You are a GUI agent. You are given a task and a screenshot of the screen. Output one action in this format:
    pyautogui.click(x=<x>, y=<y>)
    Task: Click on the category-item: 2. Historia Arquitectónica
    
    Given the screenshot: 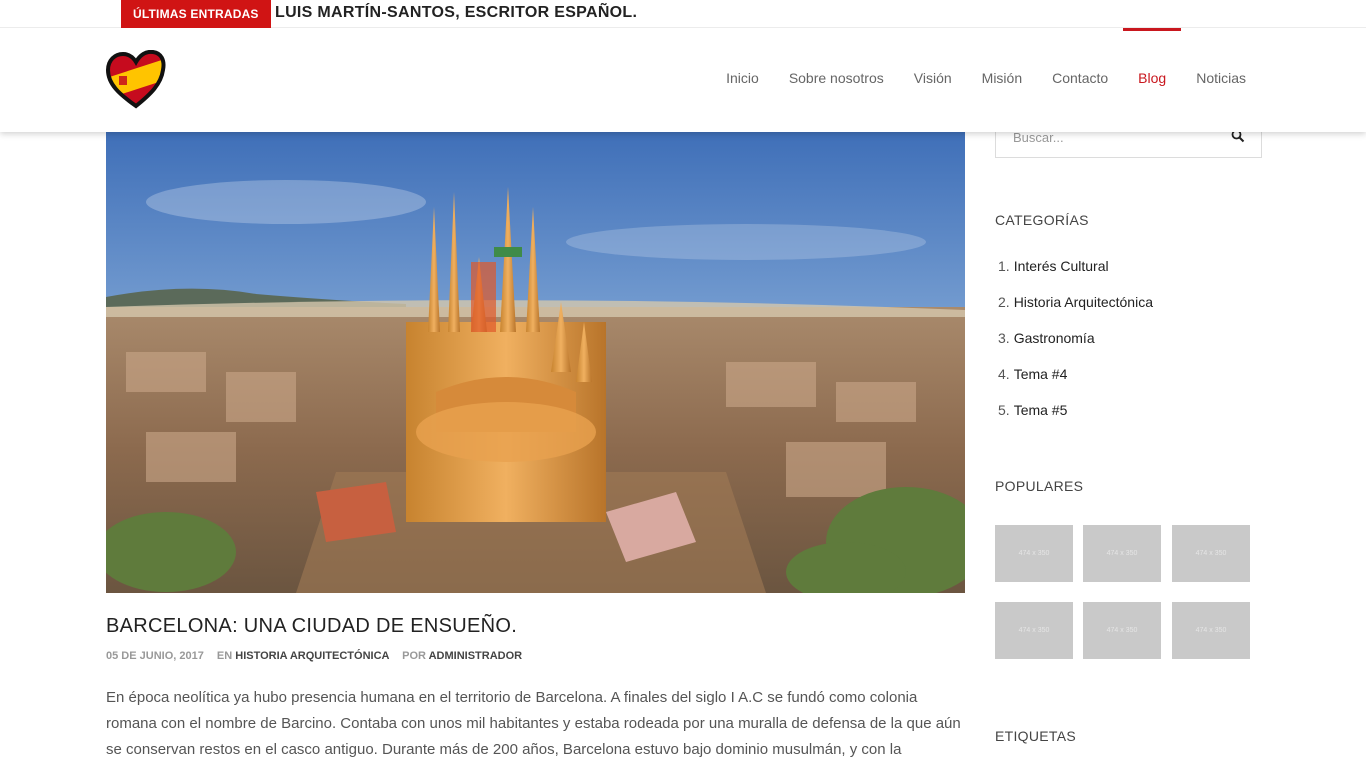 What is the action you would take?
    pyautogui.click(x=1075, y=308)
    